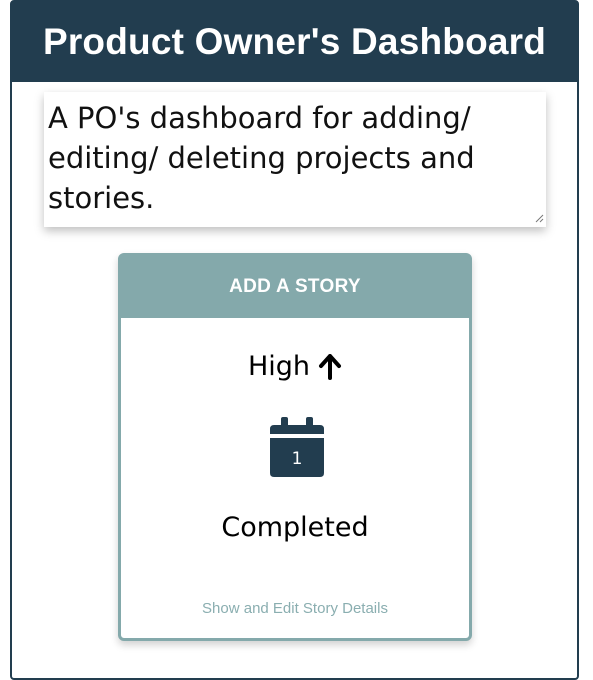 The width and height of the screenshot is (593, 680). Describe the element at coordinates (295, 527) in the screenshot. I see `status-label: Completed` at that location.